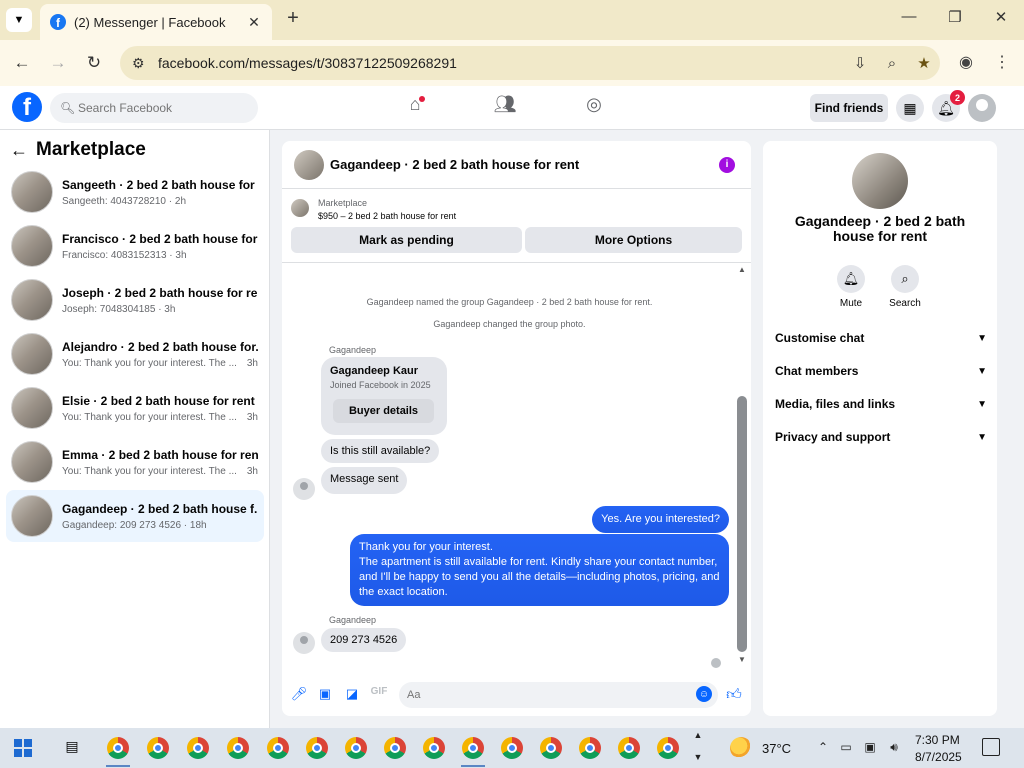  What do you see at coordinates (892, 63) in the screenshot?
I see `zoom-icon: ⌕` at bounding box center [892, 63].